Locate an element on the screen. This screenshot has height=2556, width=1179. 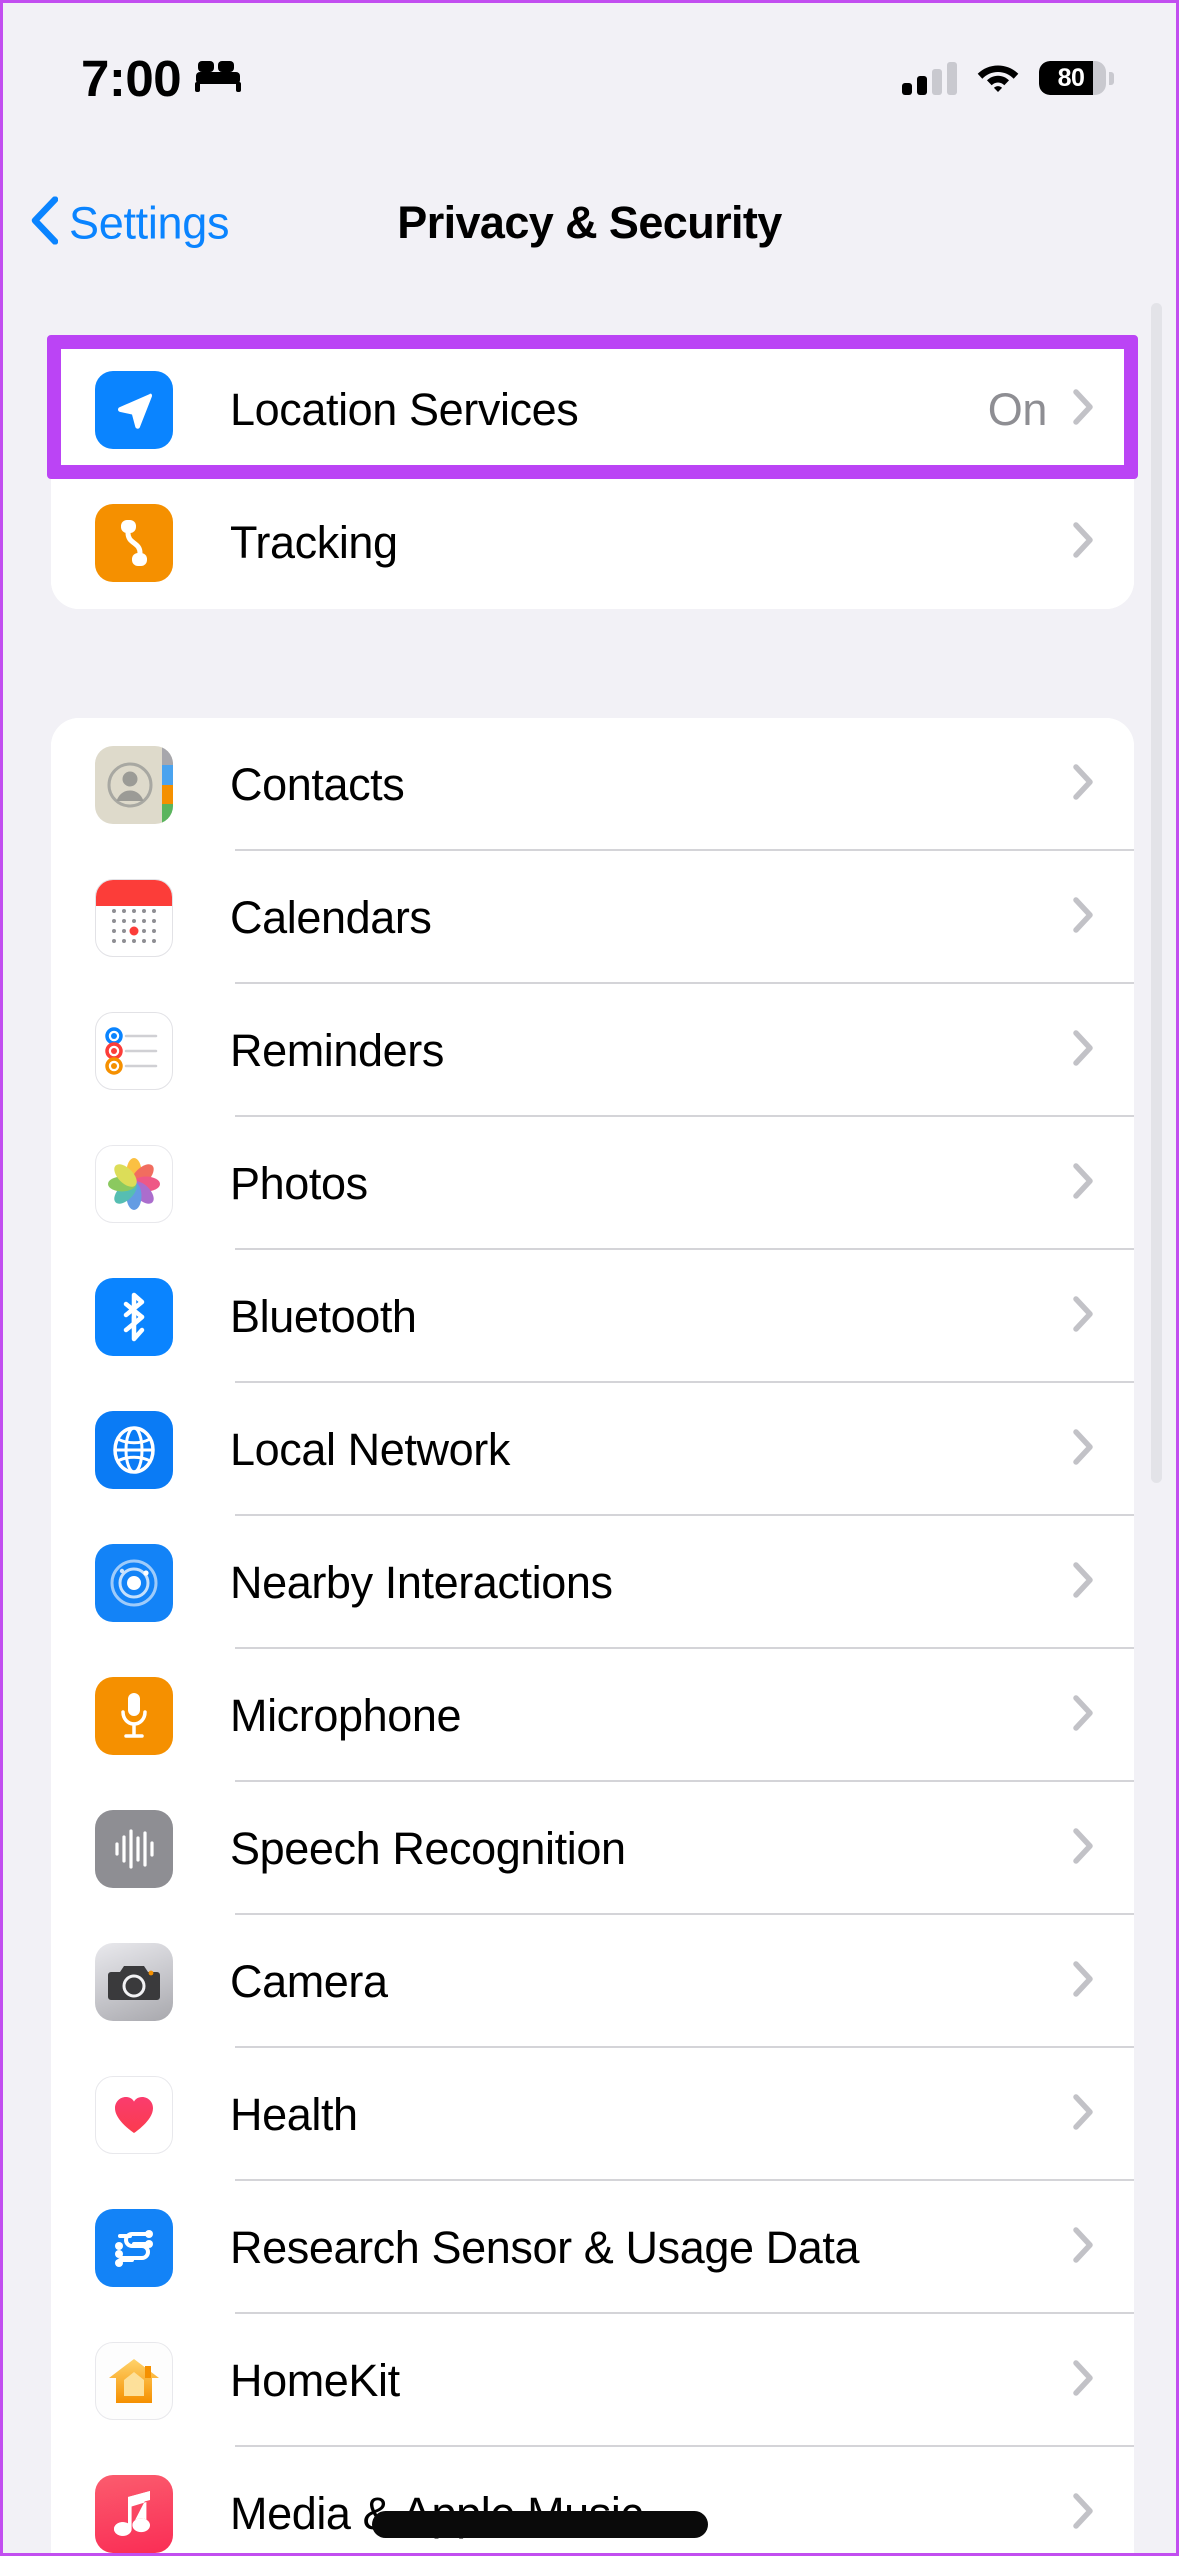
battery-icon: 80 is located at coordinates (1076, 78).